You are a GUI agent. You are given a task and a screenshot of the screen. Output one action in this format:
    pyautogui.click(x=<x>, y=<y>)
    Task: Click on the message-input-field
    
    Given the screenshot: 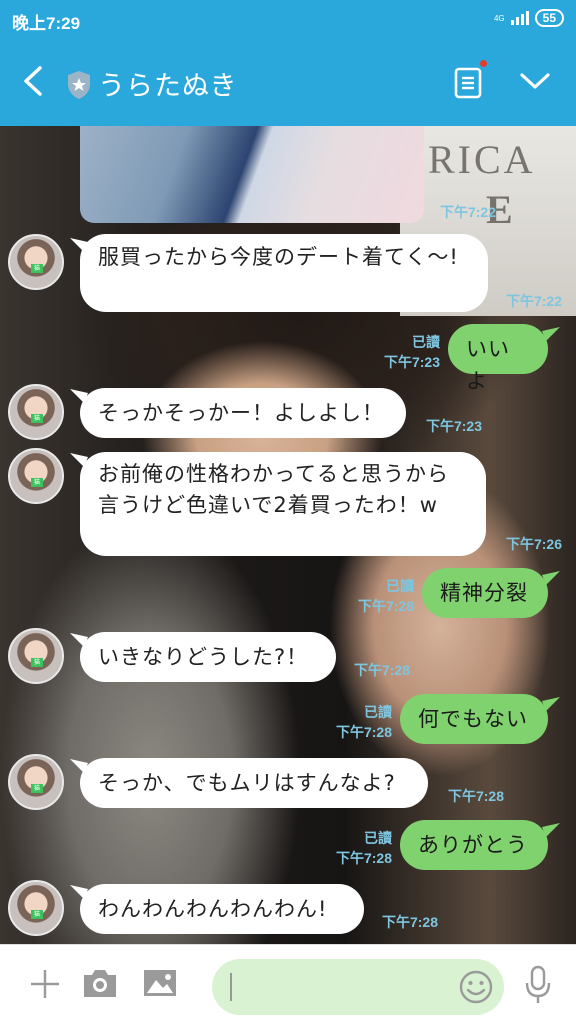 What is the action you would take?
    pyautogui.click(x=358, y=987)
    